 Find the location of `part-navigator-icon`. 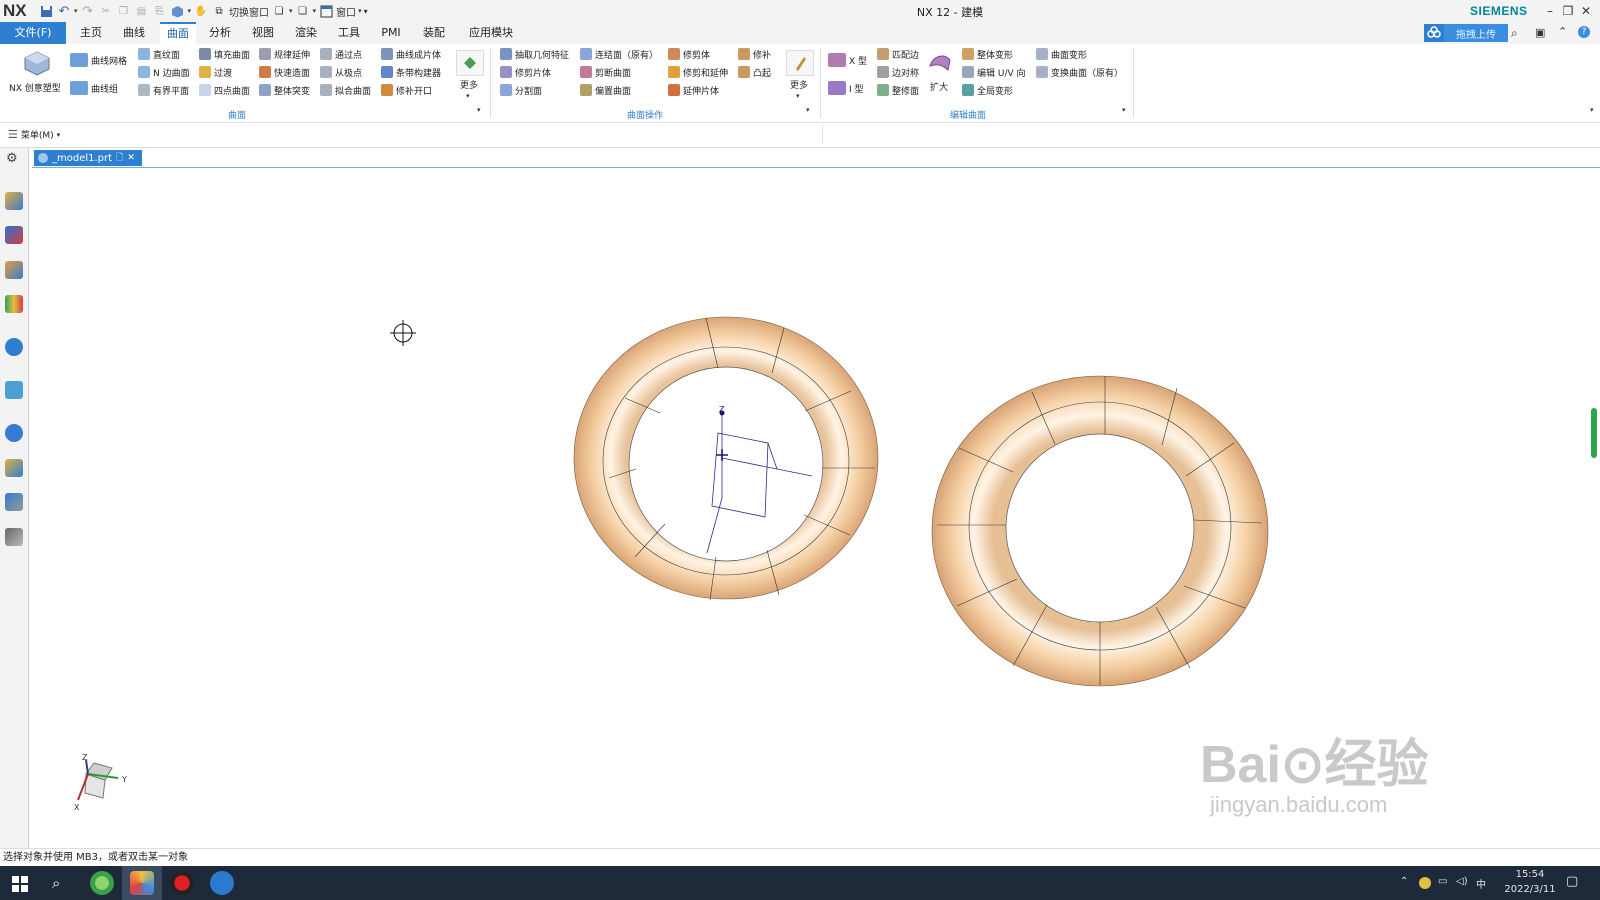

part-navigator-icon is located at coordinates (14, 270).